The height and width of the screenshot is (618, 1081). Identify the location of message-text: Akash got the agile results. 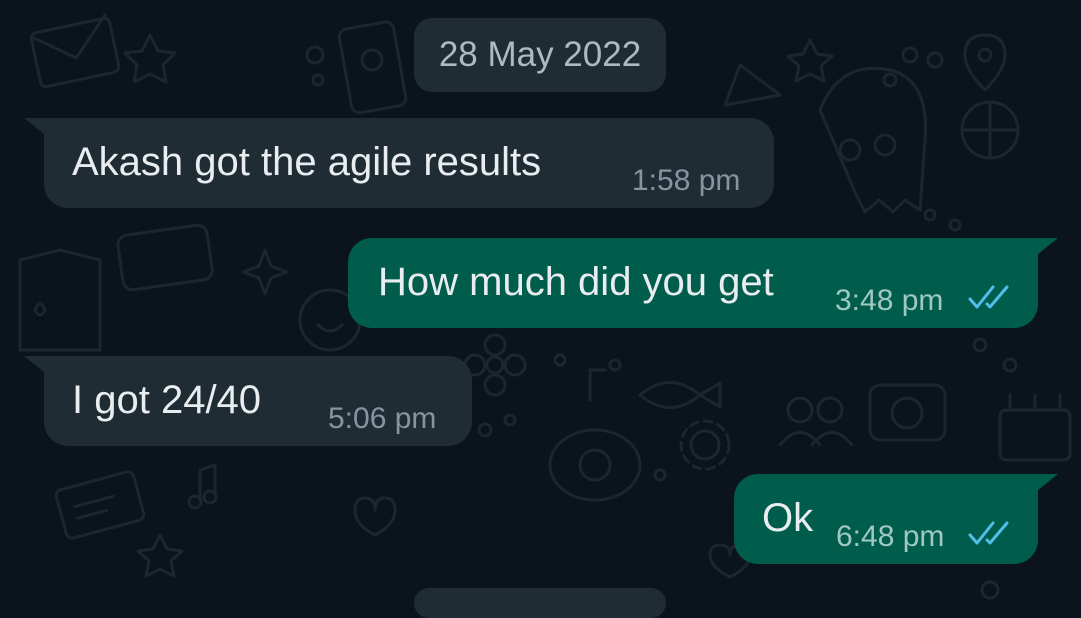
(307, 162).